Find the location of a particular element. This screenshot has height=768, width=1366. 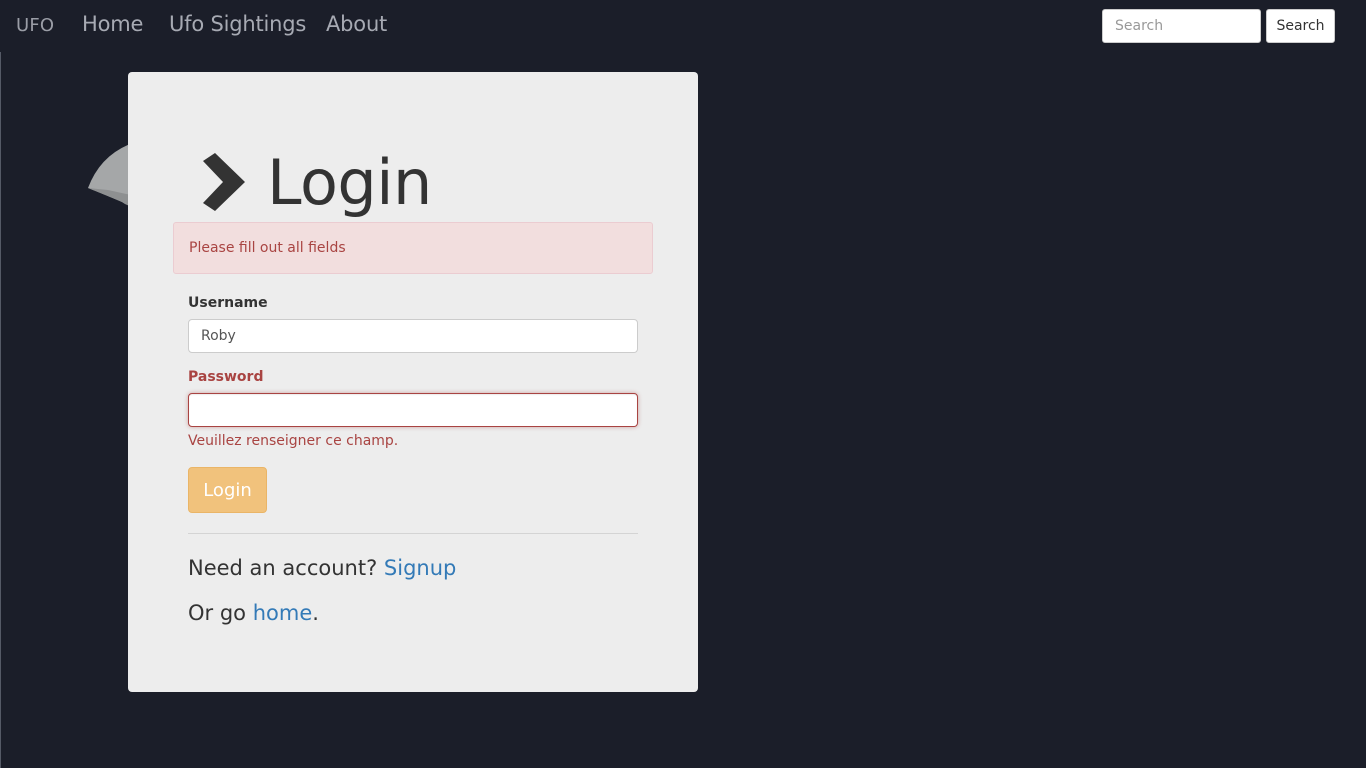

title-row: Login is located at coordinates (317, 182).